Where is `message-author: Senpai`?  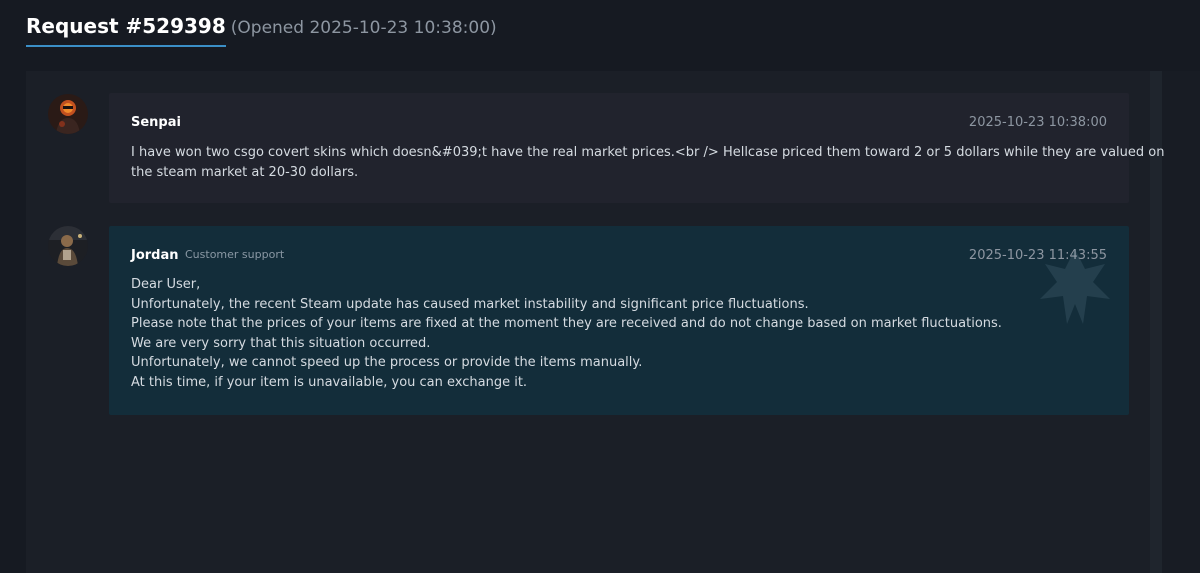 message-author: Senpai is located at coordinates (156, 122).